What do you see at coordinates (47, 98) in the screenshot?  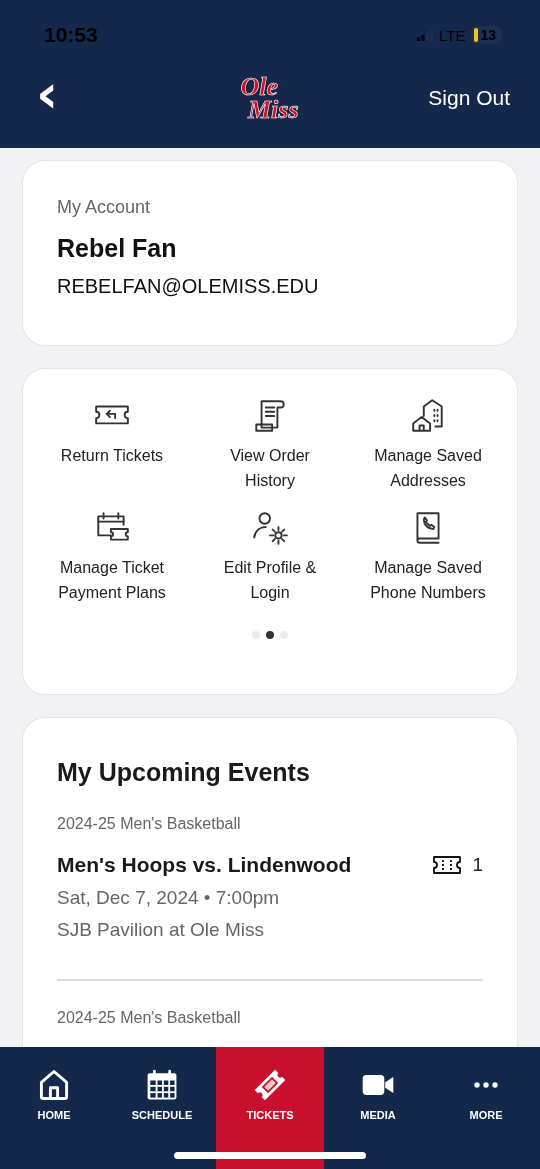 I see `back-button: ‹` at bounding box center [47, 98].